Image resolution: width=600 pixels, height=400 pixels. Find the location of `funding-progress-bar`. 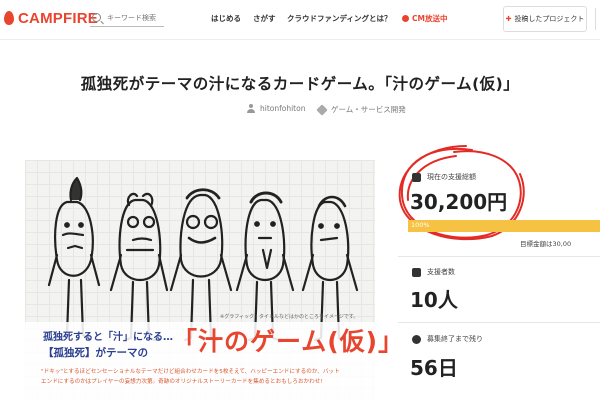

funding-progress-bar is located at coordinates (504, 226).